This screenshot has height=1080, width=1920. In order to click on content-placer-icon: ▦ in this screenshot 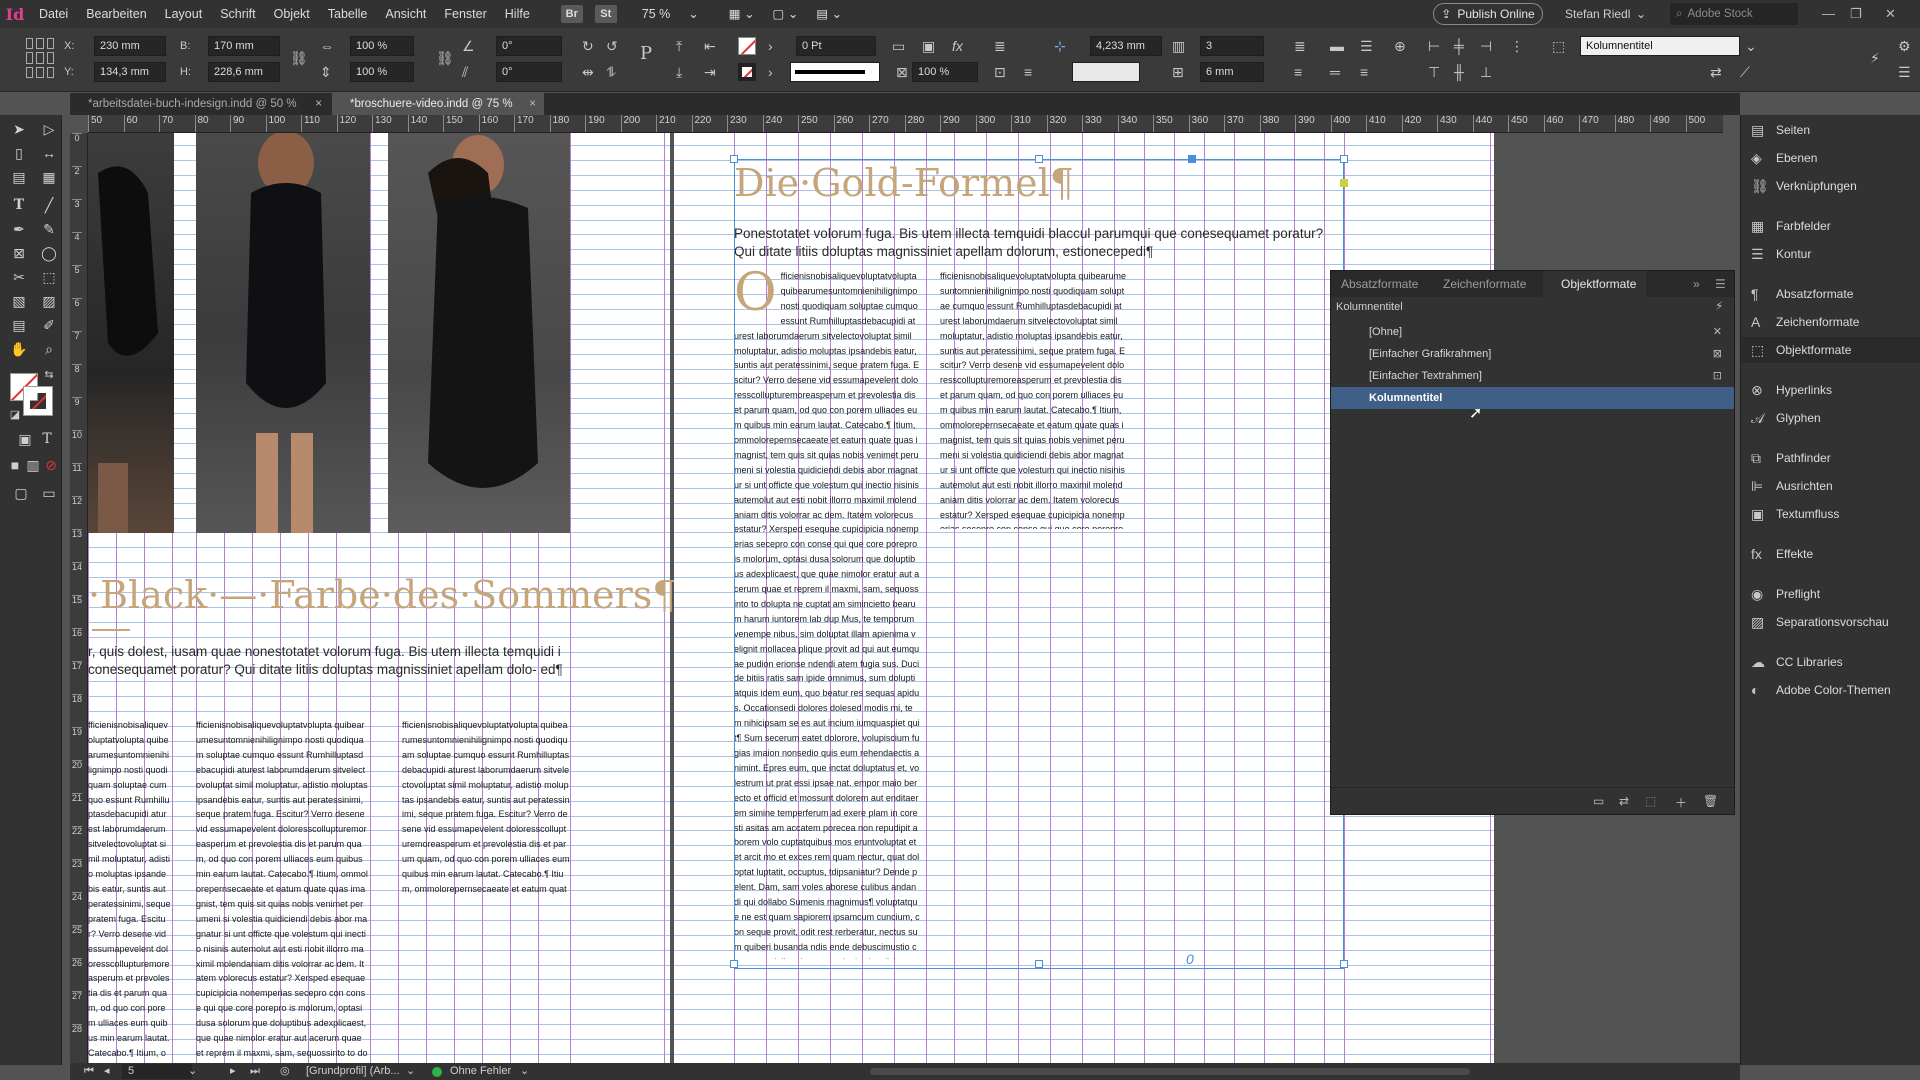, I will do `click(49, 177)`.